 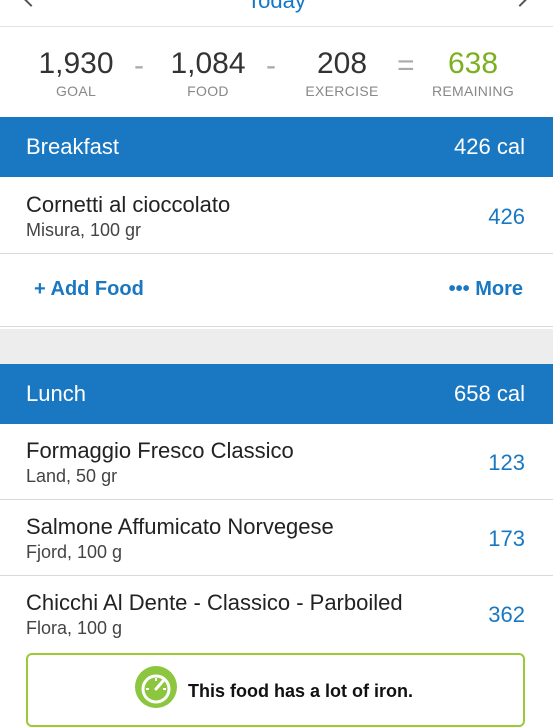 I want to click on equals-operator: =, so click(x=406, y=65).